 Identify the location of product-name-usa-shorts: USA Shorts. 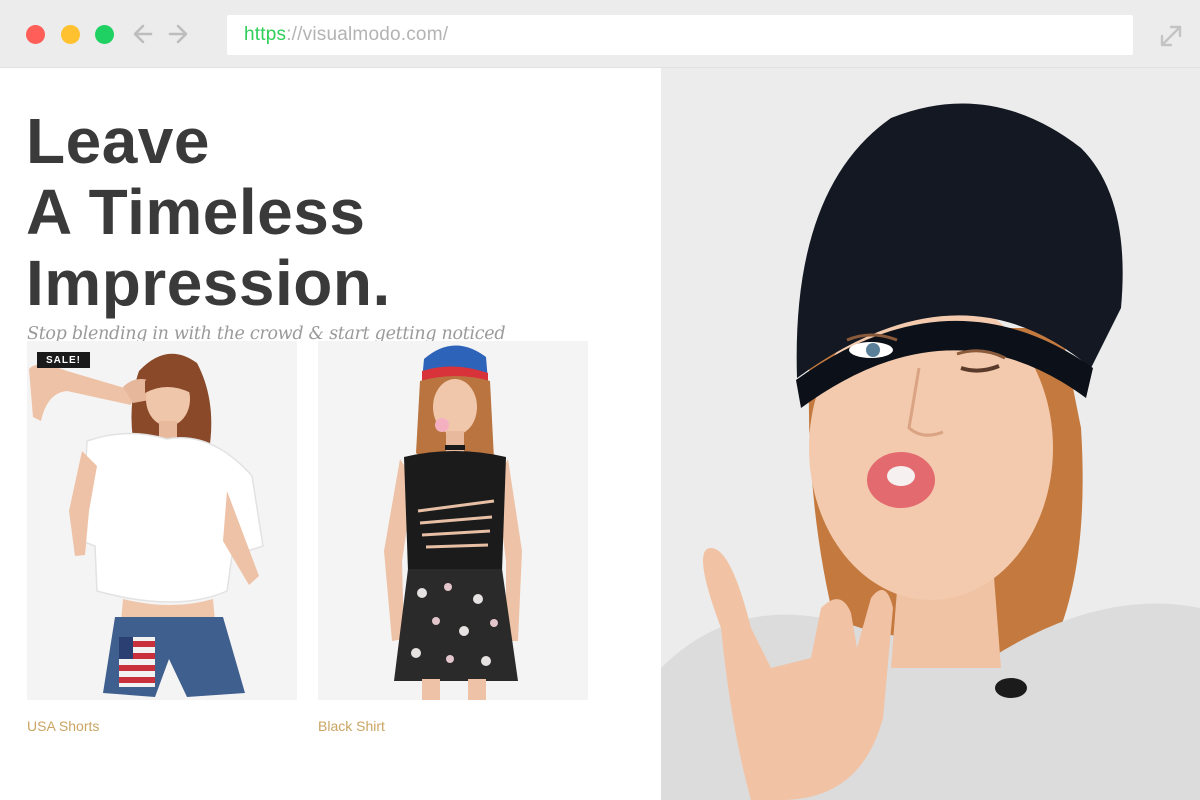
(63, 726).